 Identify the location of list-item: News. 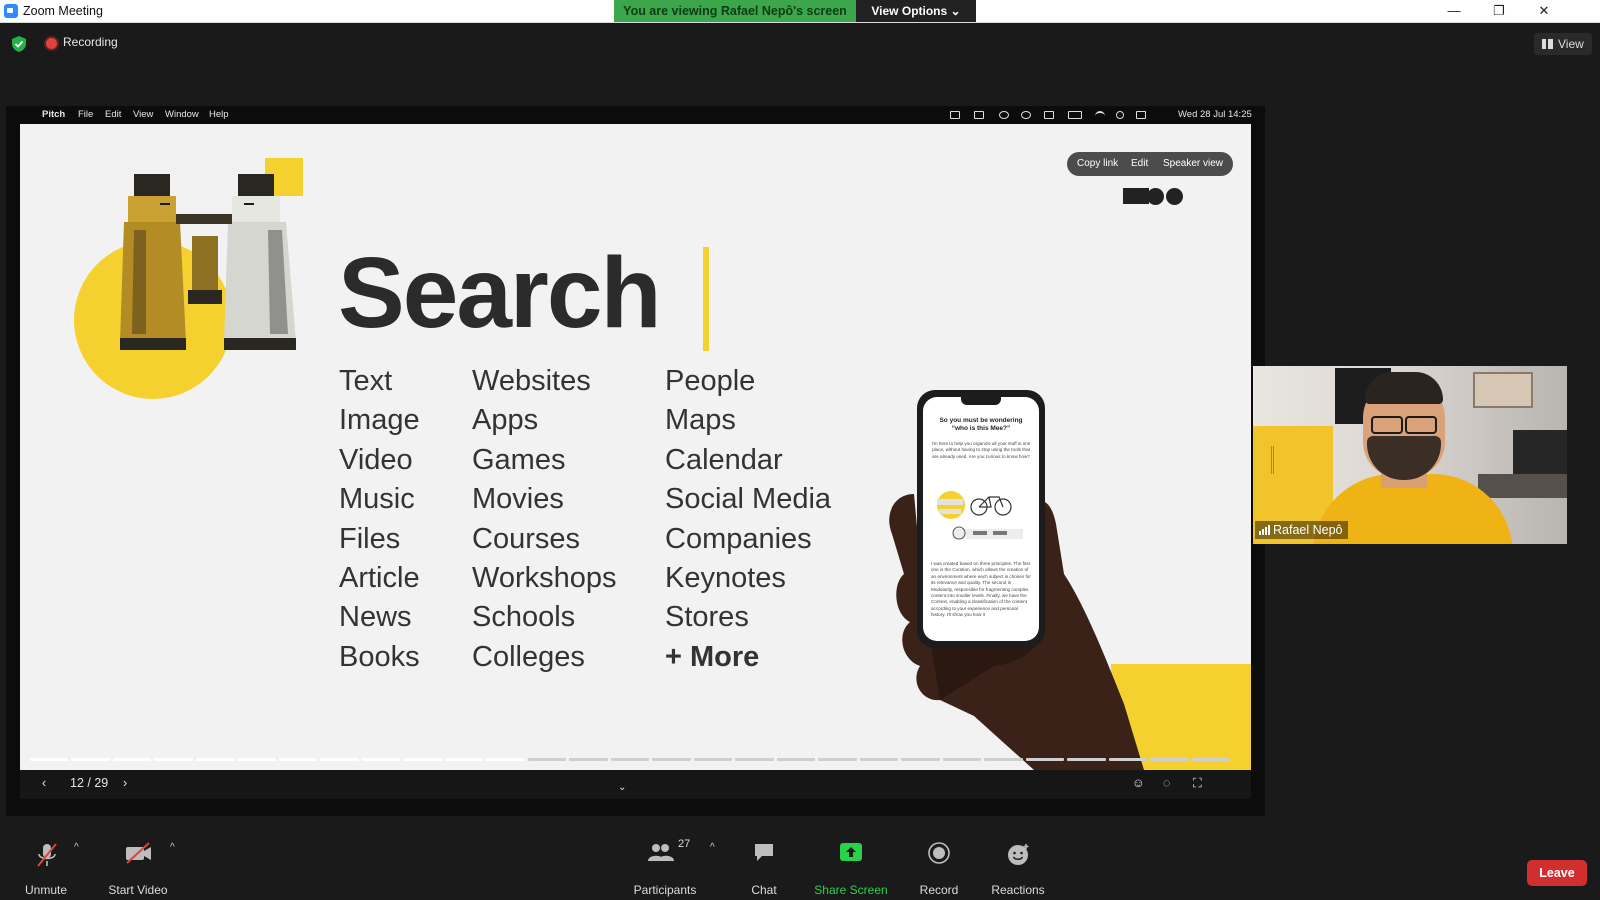
(375, 617).